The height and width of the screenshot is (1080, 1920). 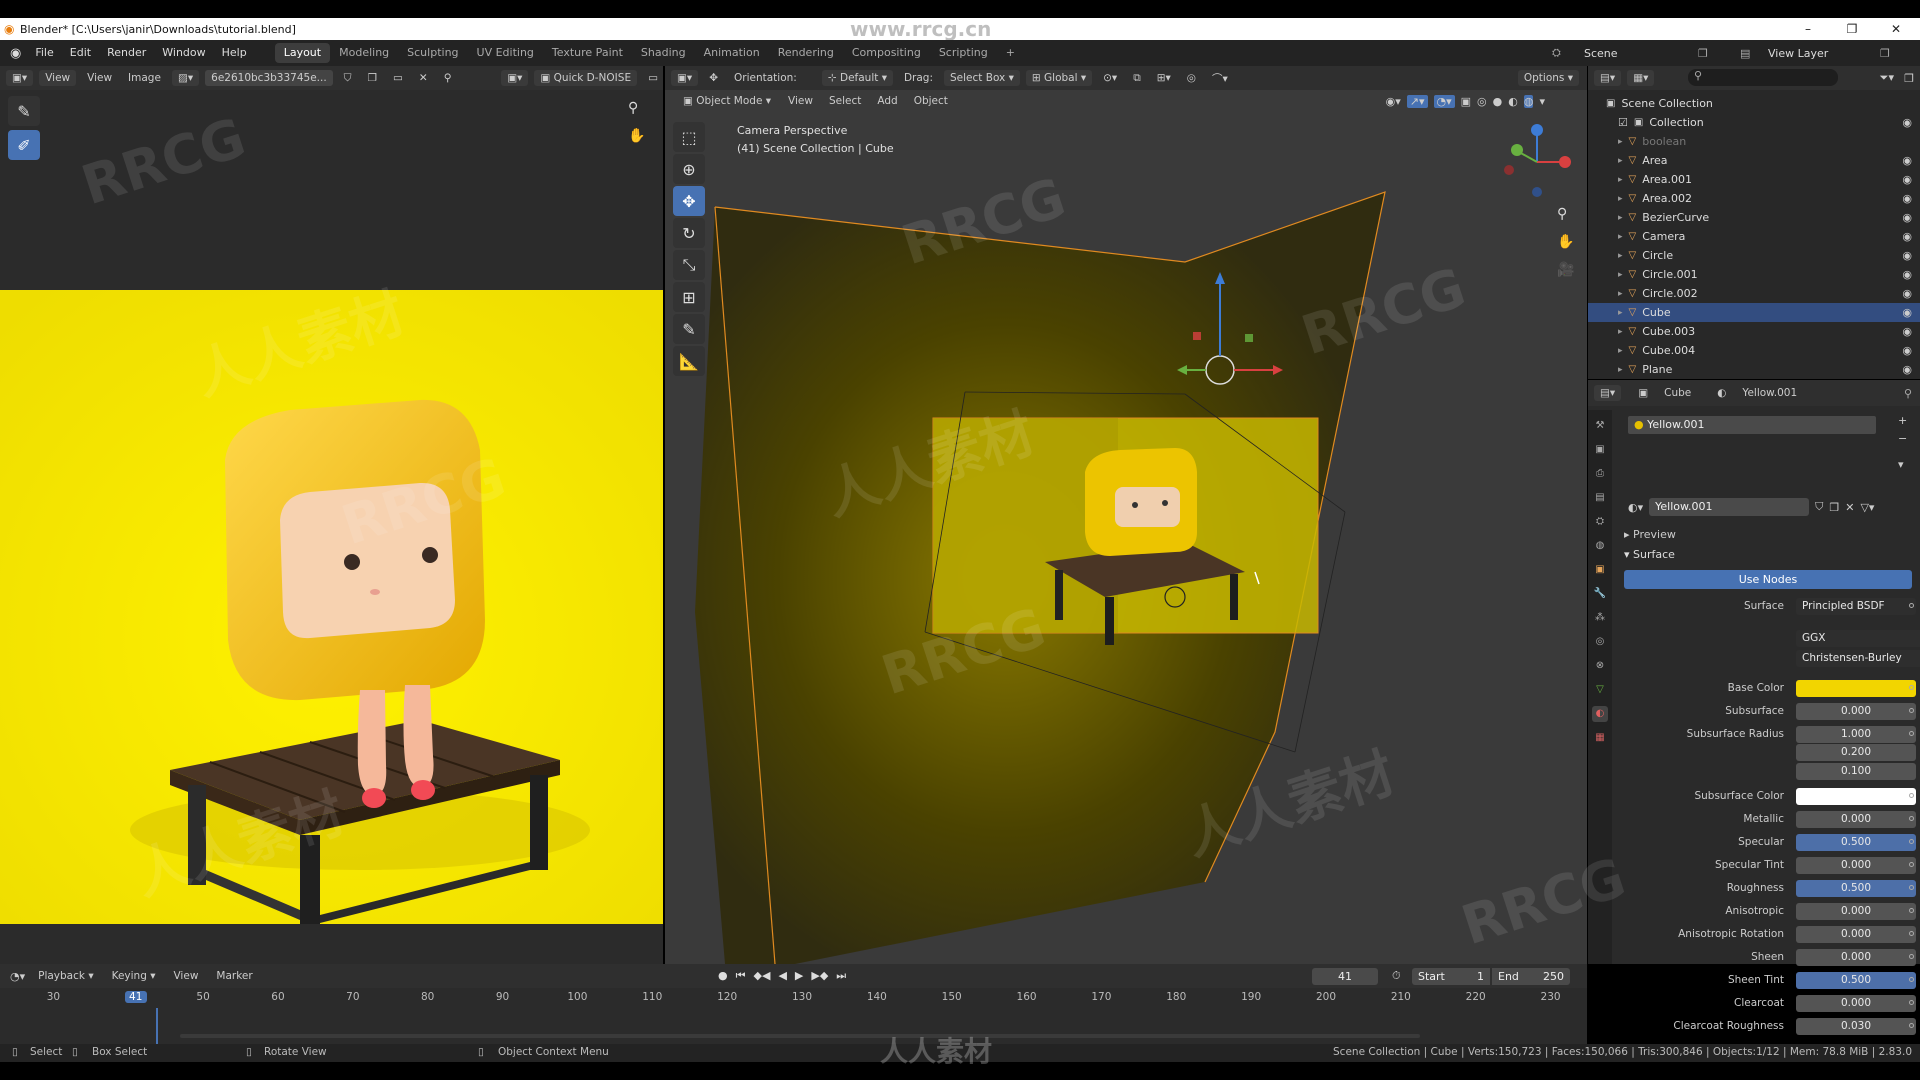 I want to click on wireframe-shading-icon: ◎, so click(x=1482, y=101).